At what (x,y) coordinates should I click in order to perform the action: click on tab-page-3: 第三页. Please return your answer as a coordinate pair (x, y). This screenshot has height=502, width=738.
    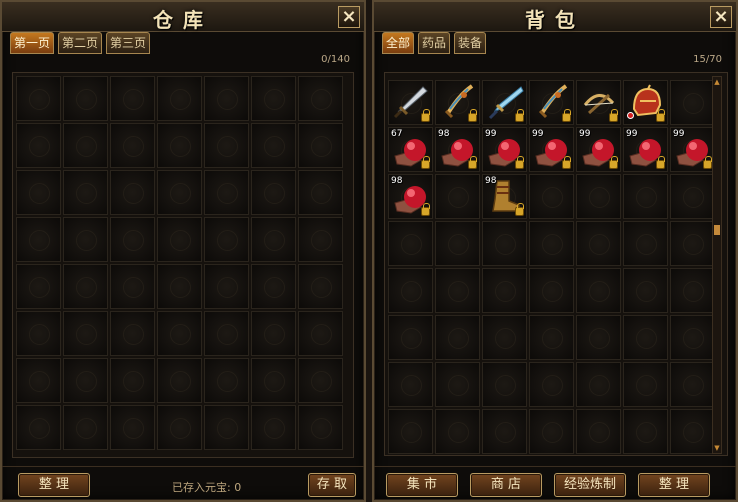
    Looking at the image, I should click on (128, 43).